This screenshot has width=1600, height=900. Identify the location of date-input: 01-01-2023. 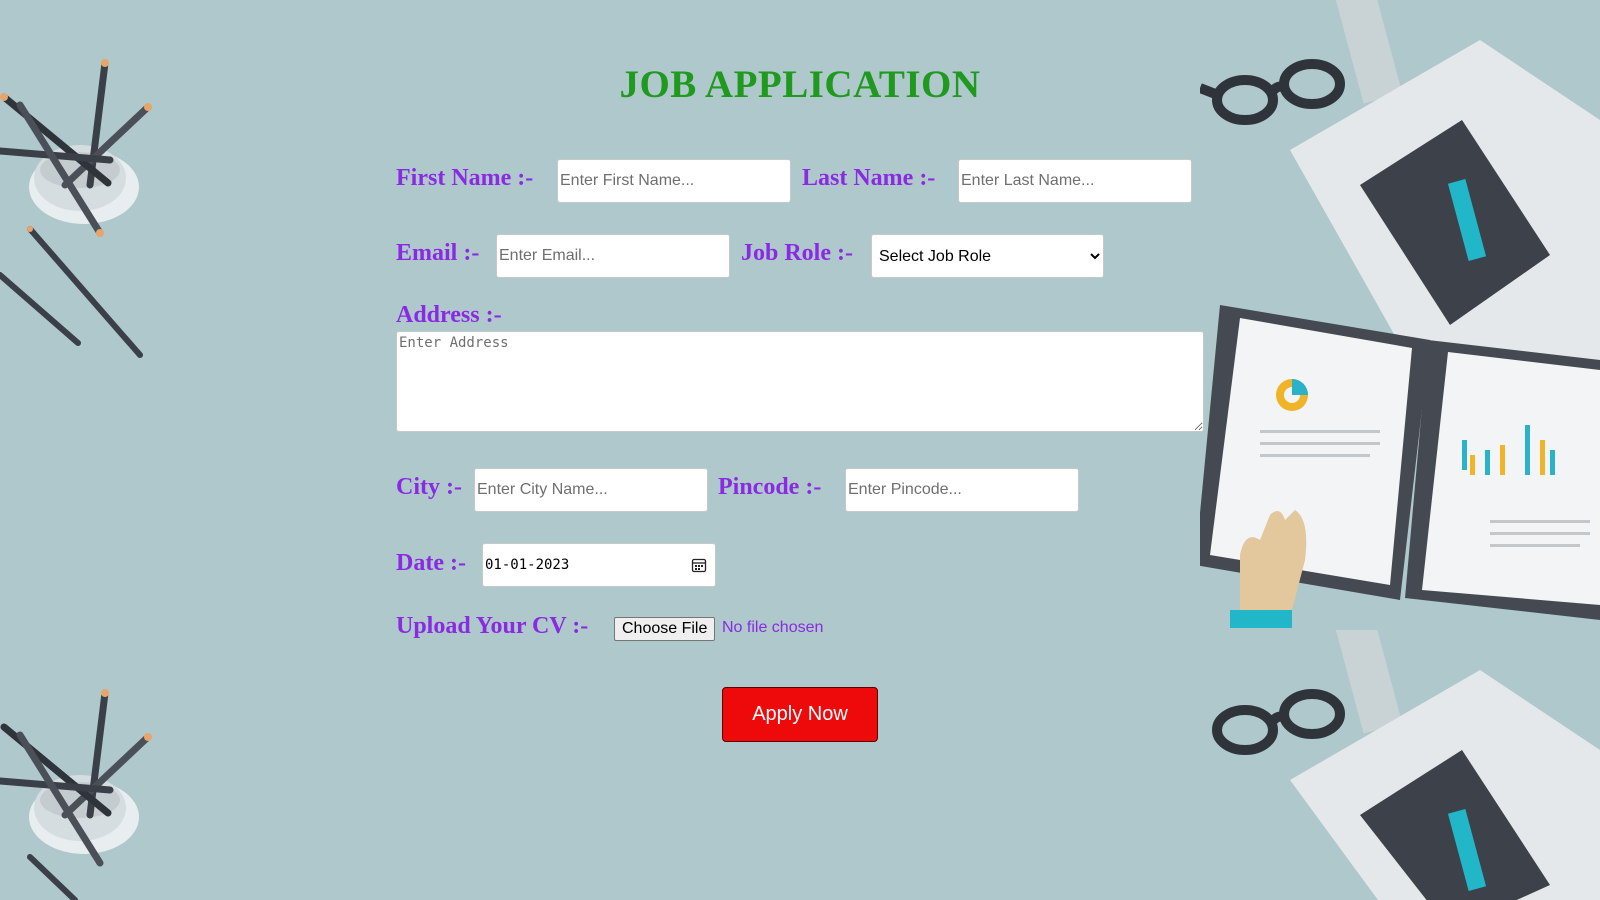
(599, 565).